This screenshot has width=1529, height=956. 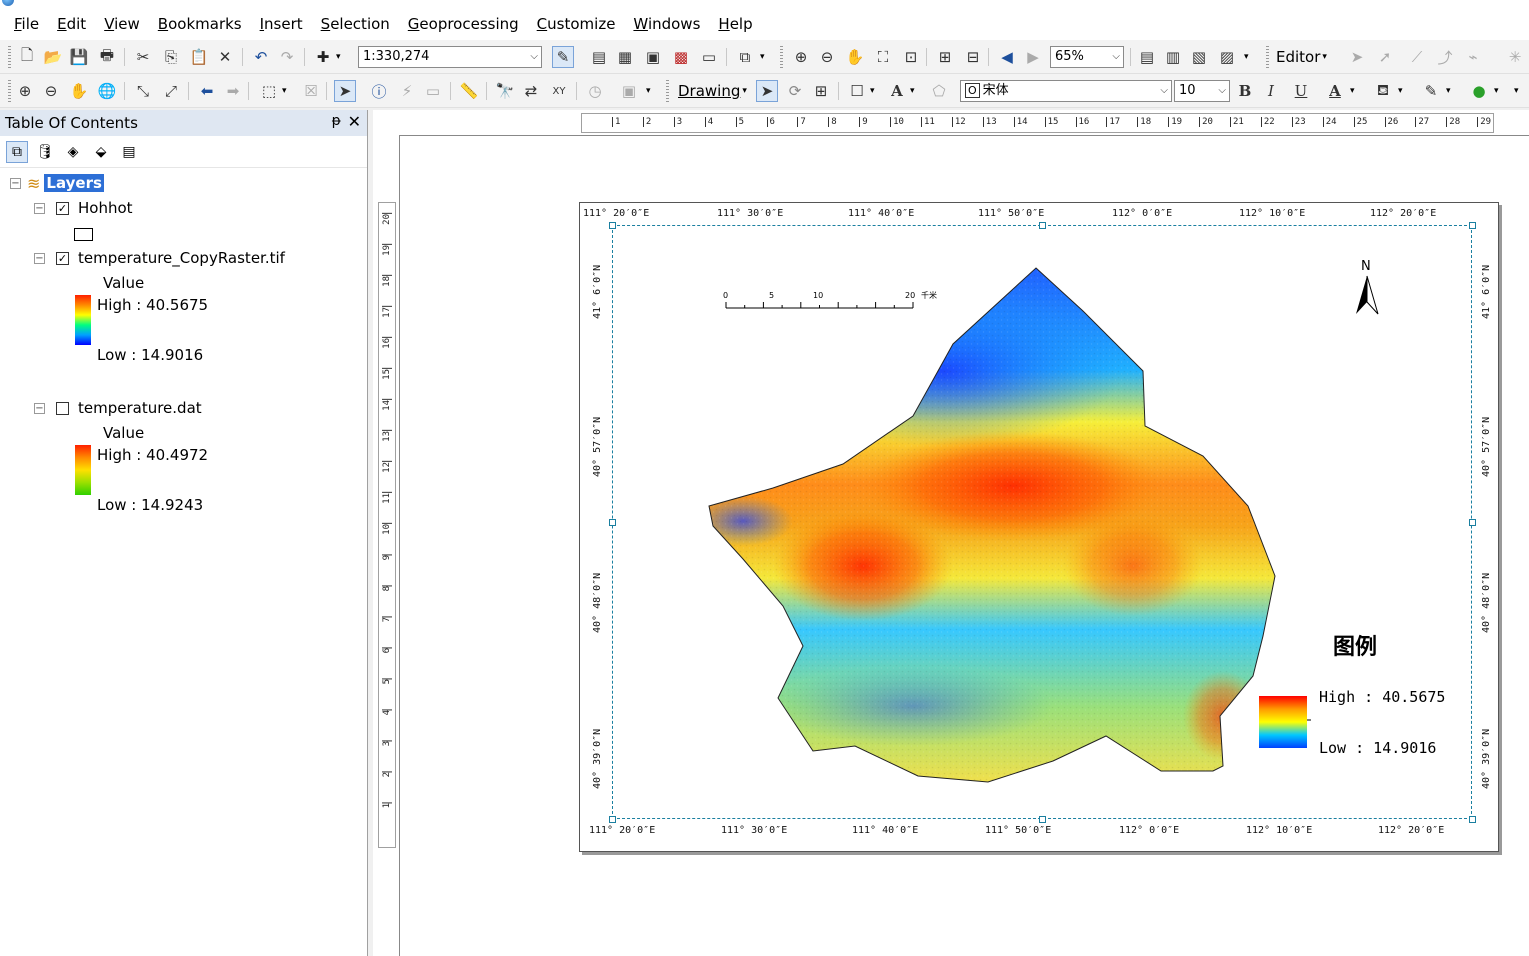 What do you see at coordinates (1301, 57) in the screenshot?
I see `editor-menu: Editor ▾` at bounding box center [1301, 57].